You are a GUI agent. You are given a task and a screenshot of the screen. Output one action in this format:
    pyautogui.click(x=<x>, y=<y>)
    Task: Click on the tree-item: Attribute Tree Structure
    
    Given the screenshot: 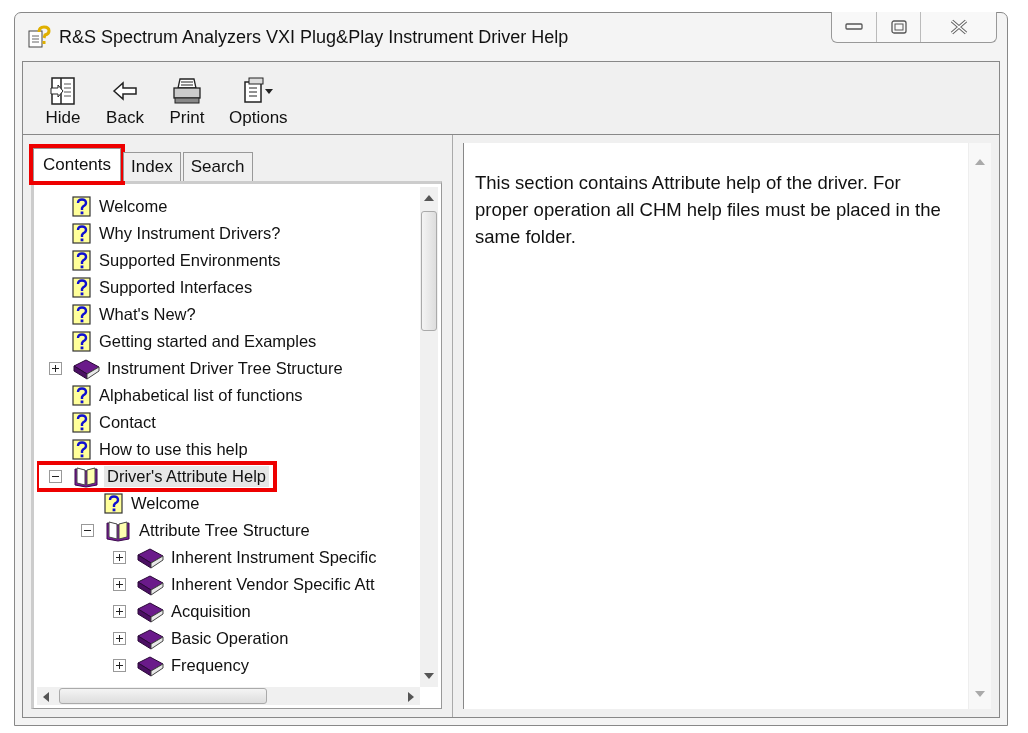 What is the action you would take?
    pyautogui.click(x=224, y=530)
    